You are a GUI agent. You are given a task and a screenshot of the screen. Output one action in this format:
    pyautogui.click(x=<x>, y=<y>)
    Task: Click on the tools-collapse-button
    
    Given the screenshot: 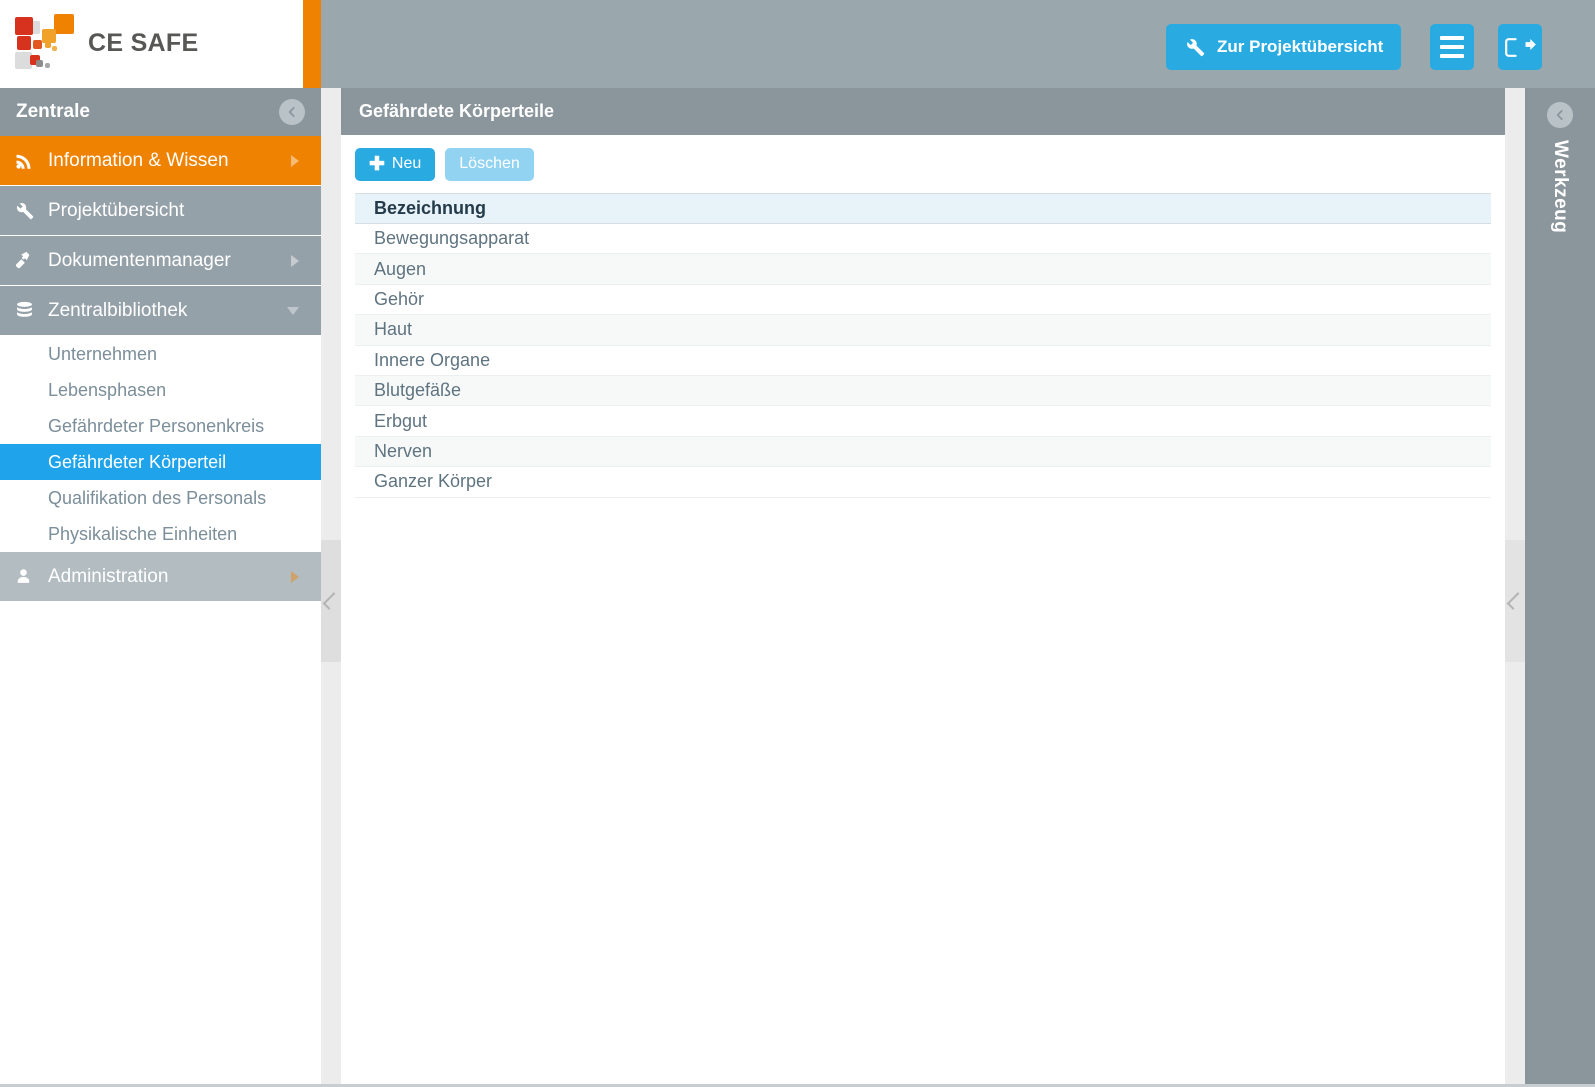 What is the action you would take?
    pyautogui.click(x=1560, y=115)
    